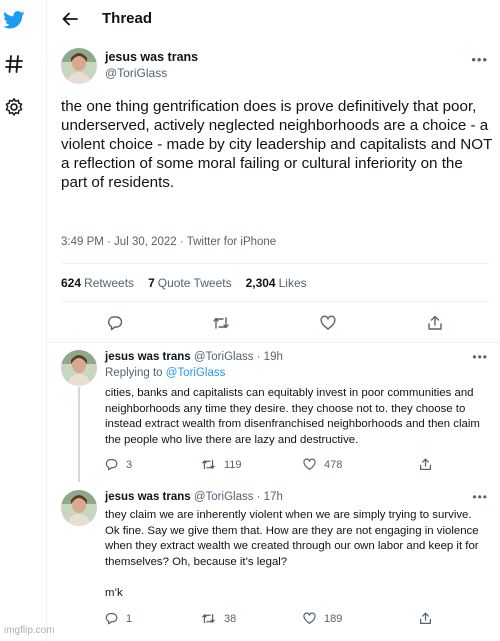  What do you see at coordinates (97, 283) in the screenshot?
I see `retweets-stat: 624 Retweets` at bounding box center [97, 283].